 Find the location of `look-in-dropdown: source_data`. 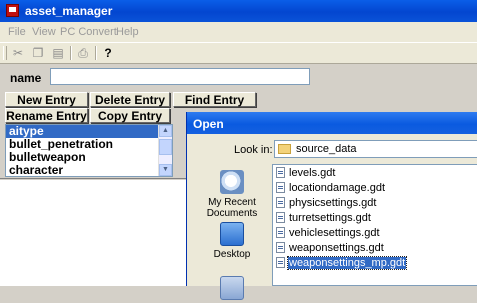

look-in-dropdown: source_data is located at coordinates (375, 149).